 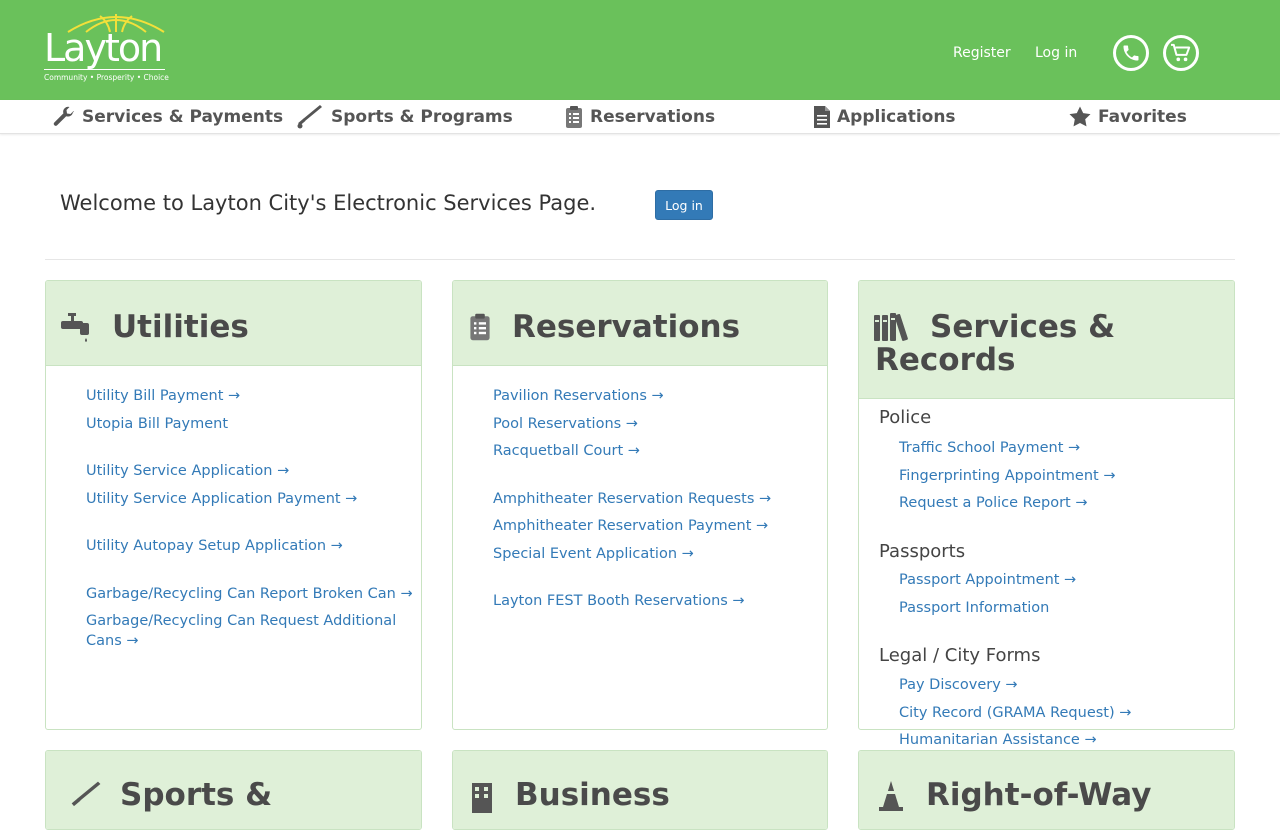 I want to click on header-login-link: Log in, so click(x=1056, y=53).